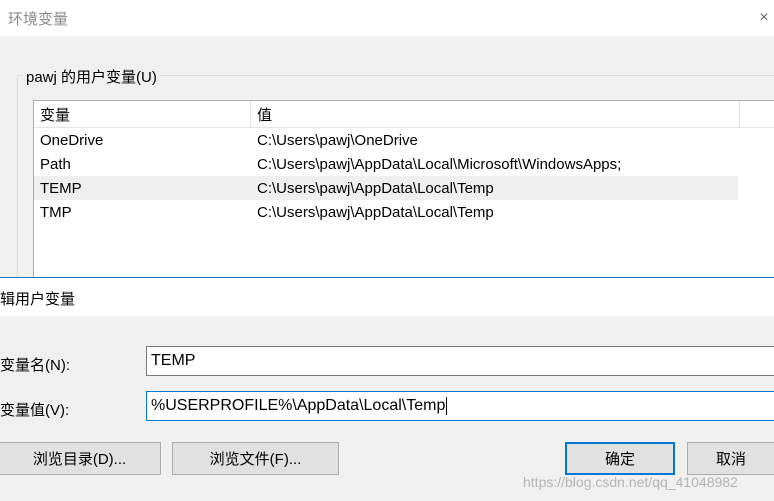  I want to click on dialog-titlebar: 辑用户变量, so click(387, 297).